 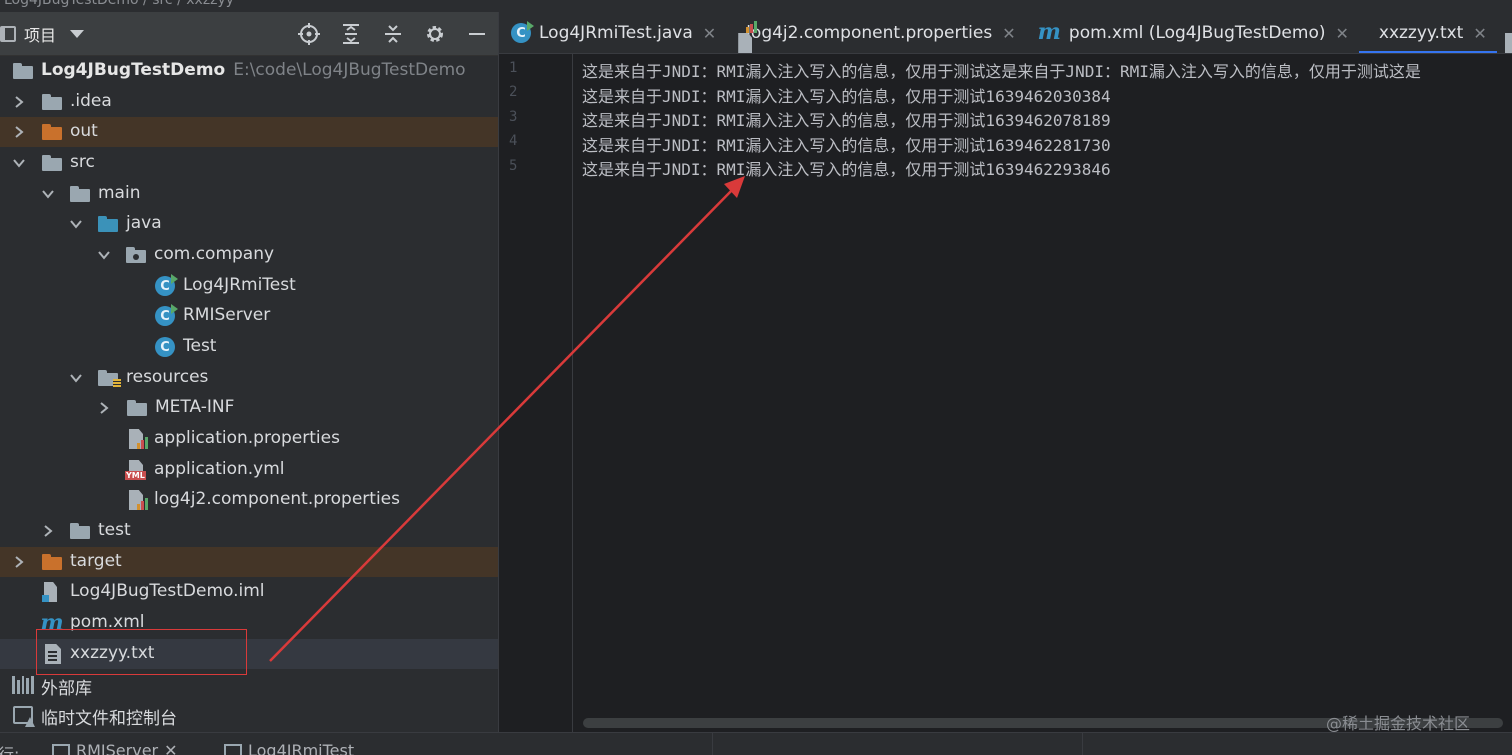 I want to click on tree-item-label: src, so click(x=82, y=162).